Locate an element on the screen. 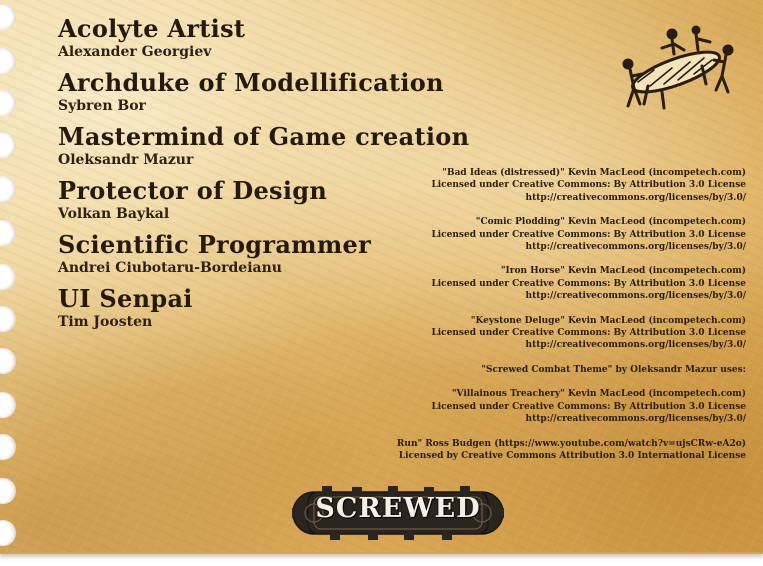  screwed-logo: SCREWED is located at coordinates (398, 513).